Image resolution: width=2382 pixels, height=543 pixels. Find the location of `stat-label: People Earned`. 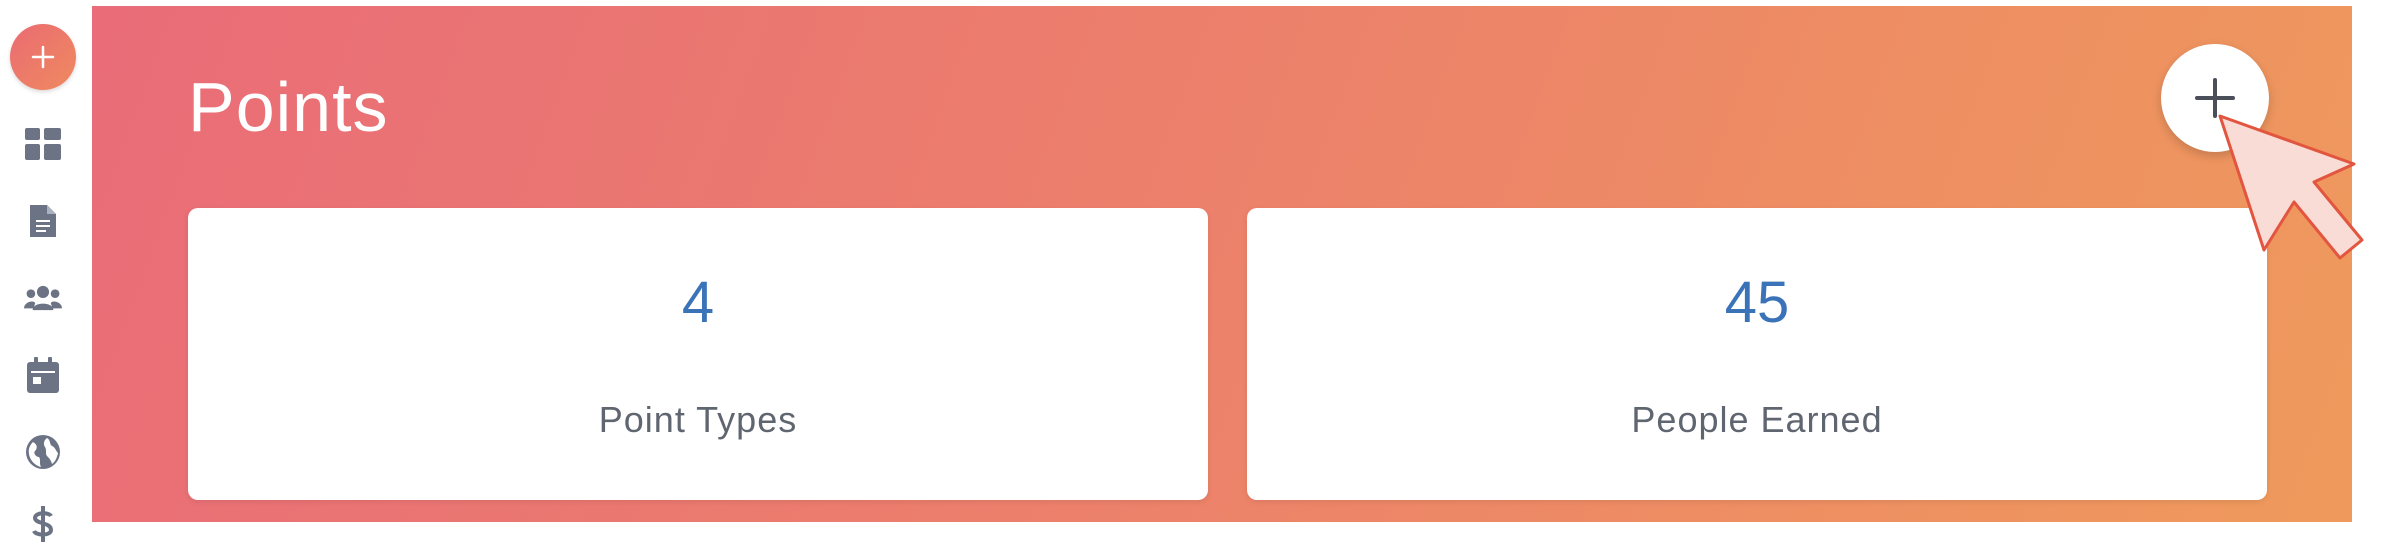

stat-label: People Earned is located at coordinates (1757, 419).